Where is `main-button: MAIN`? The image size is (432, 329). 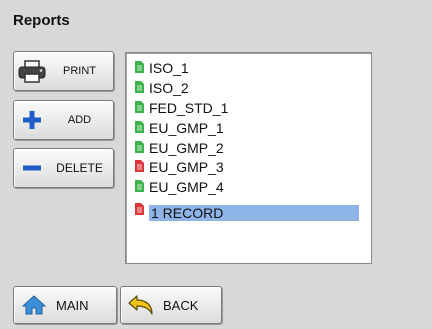 main-button: MAIN is located at coordinates (65, 305).